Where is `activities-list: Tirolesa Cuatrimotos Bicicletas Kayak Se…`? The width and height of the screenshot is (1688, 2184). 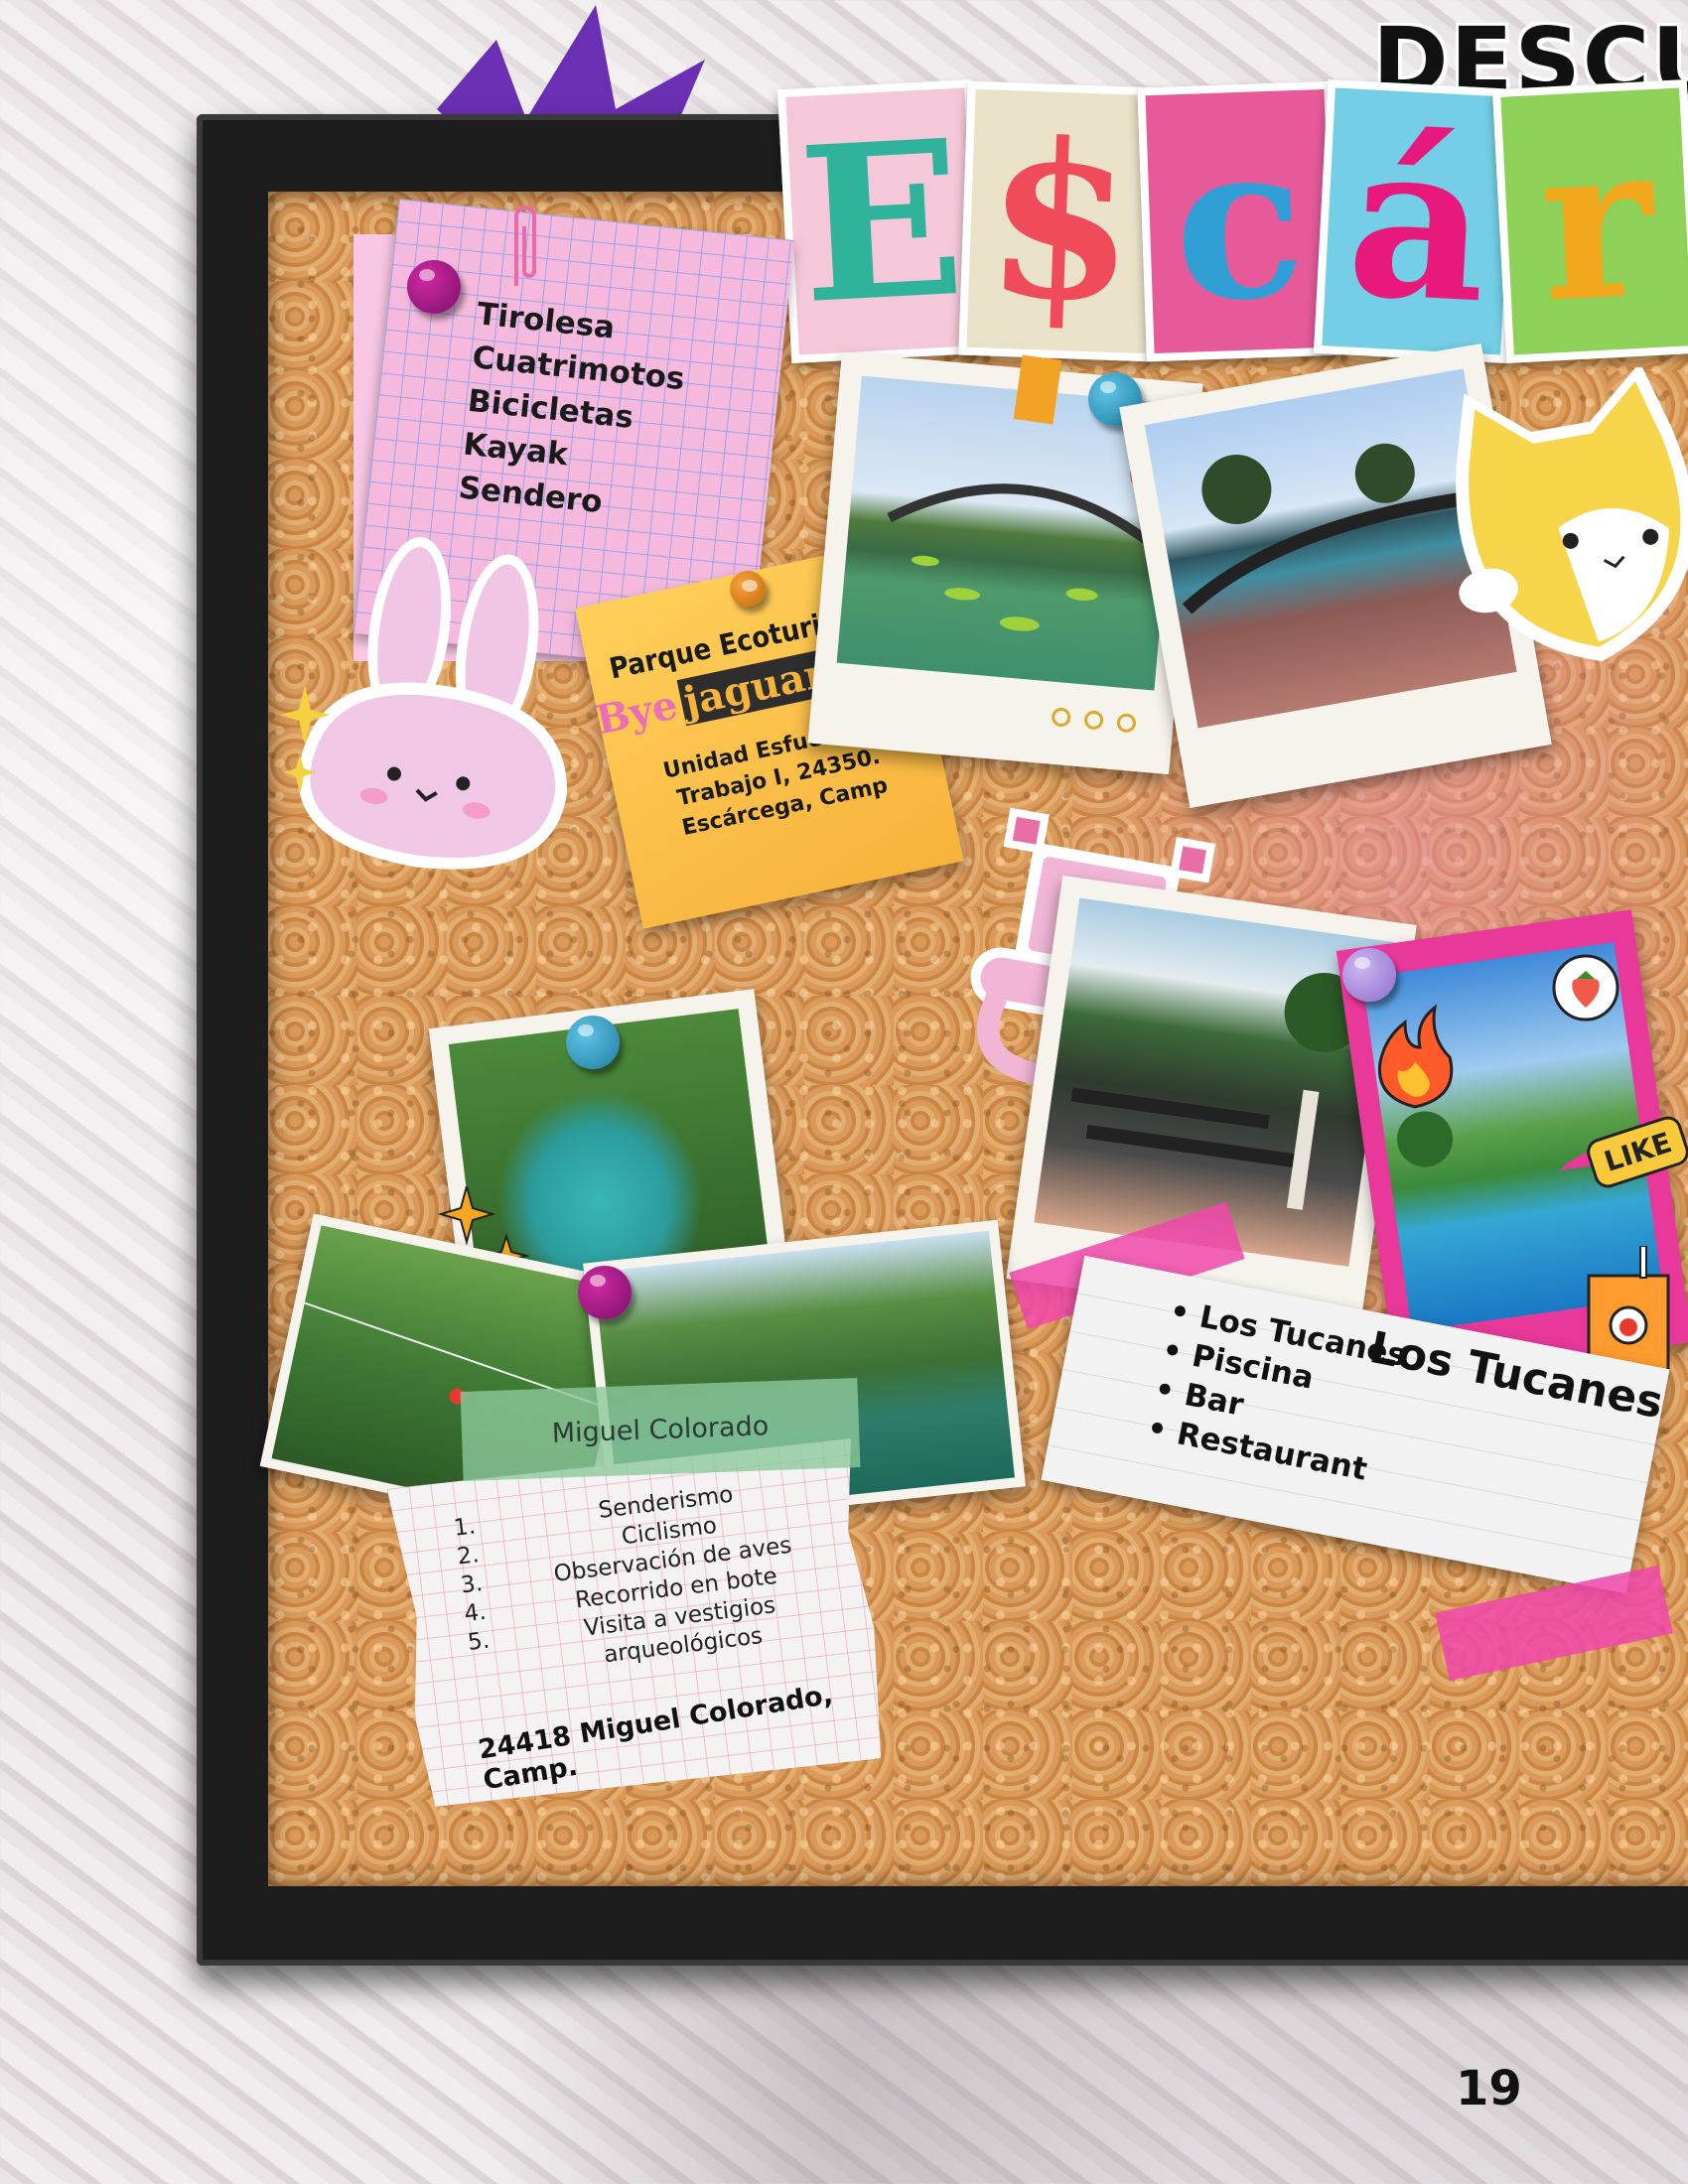 activities-list: Tirolesa Cuatrimotos Bicicletas Kayak Se… is located at coordinates (574, 411).